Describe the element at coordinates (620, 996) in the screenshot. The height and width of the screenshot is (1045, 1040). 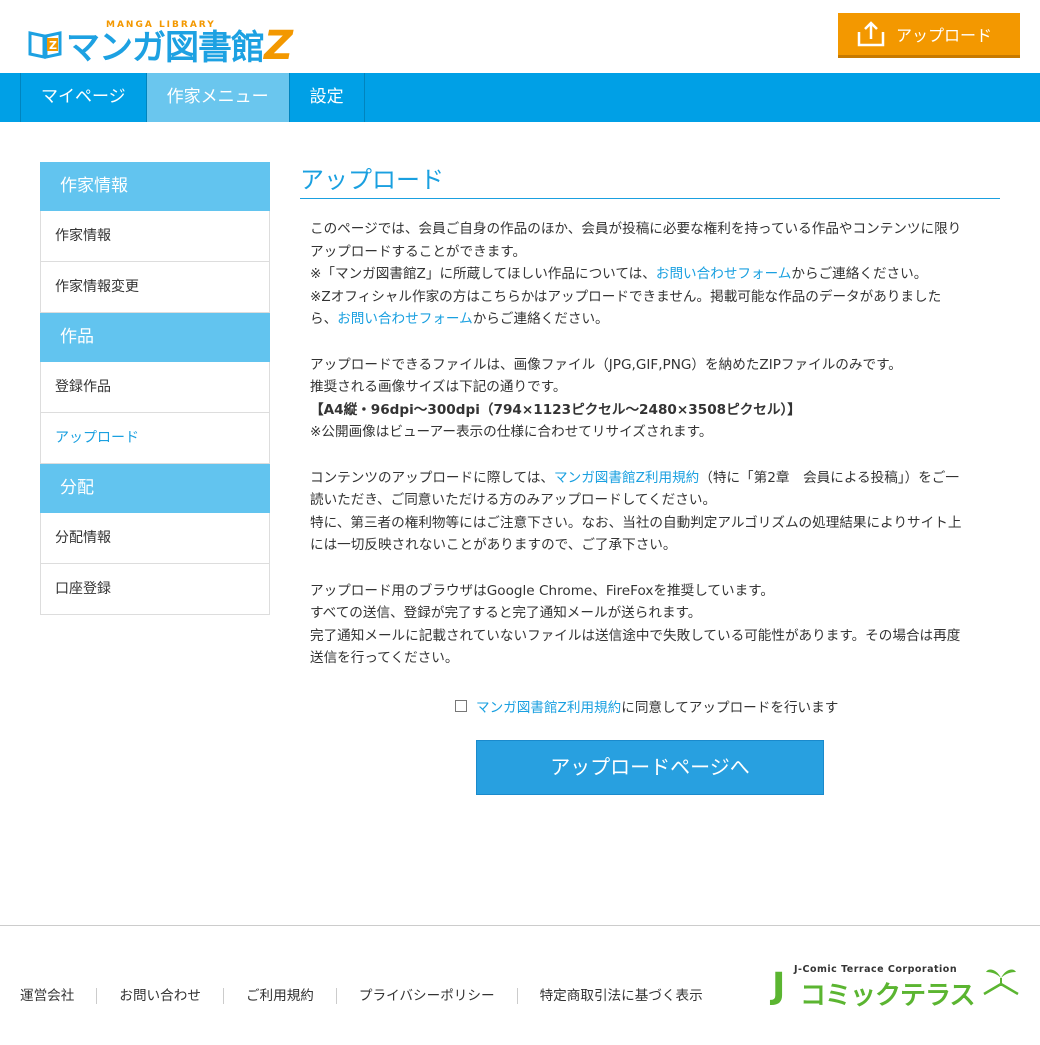
I see `footer-link-commercial-law: 特定商取引法に基づく表示` at that location.